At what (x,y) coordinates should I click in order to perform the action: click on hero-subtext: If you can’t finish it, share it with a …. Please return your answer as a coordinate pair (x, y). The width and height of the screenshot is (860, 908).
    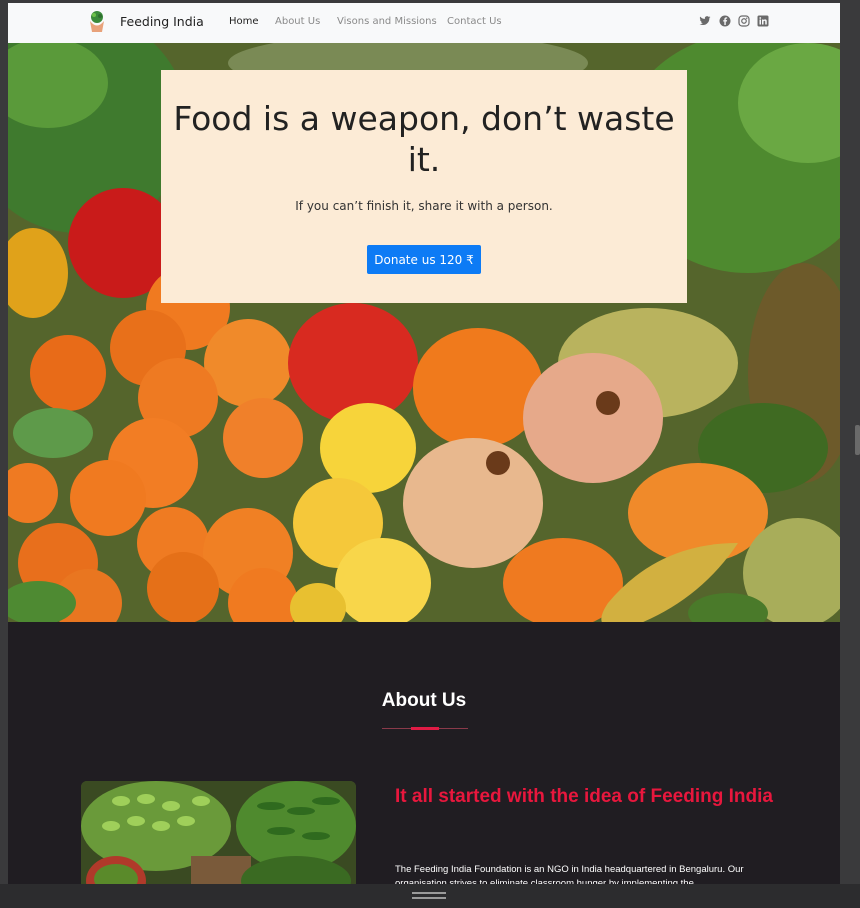
    Looking at the image, I should click on (424, 206).